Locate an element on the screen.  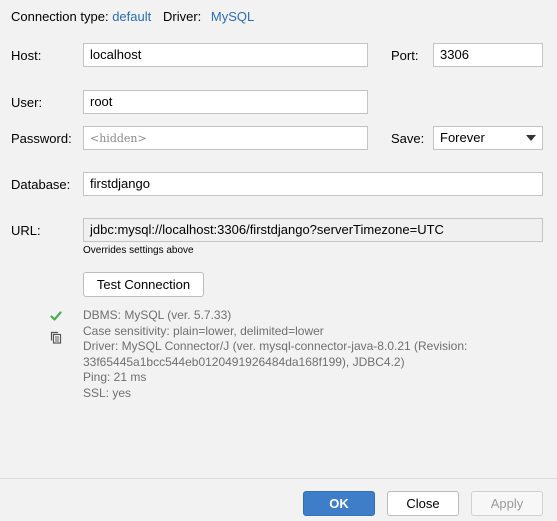
connection-type-link: default is located at coordinates (131, 16).